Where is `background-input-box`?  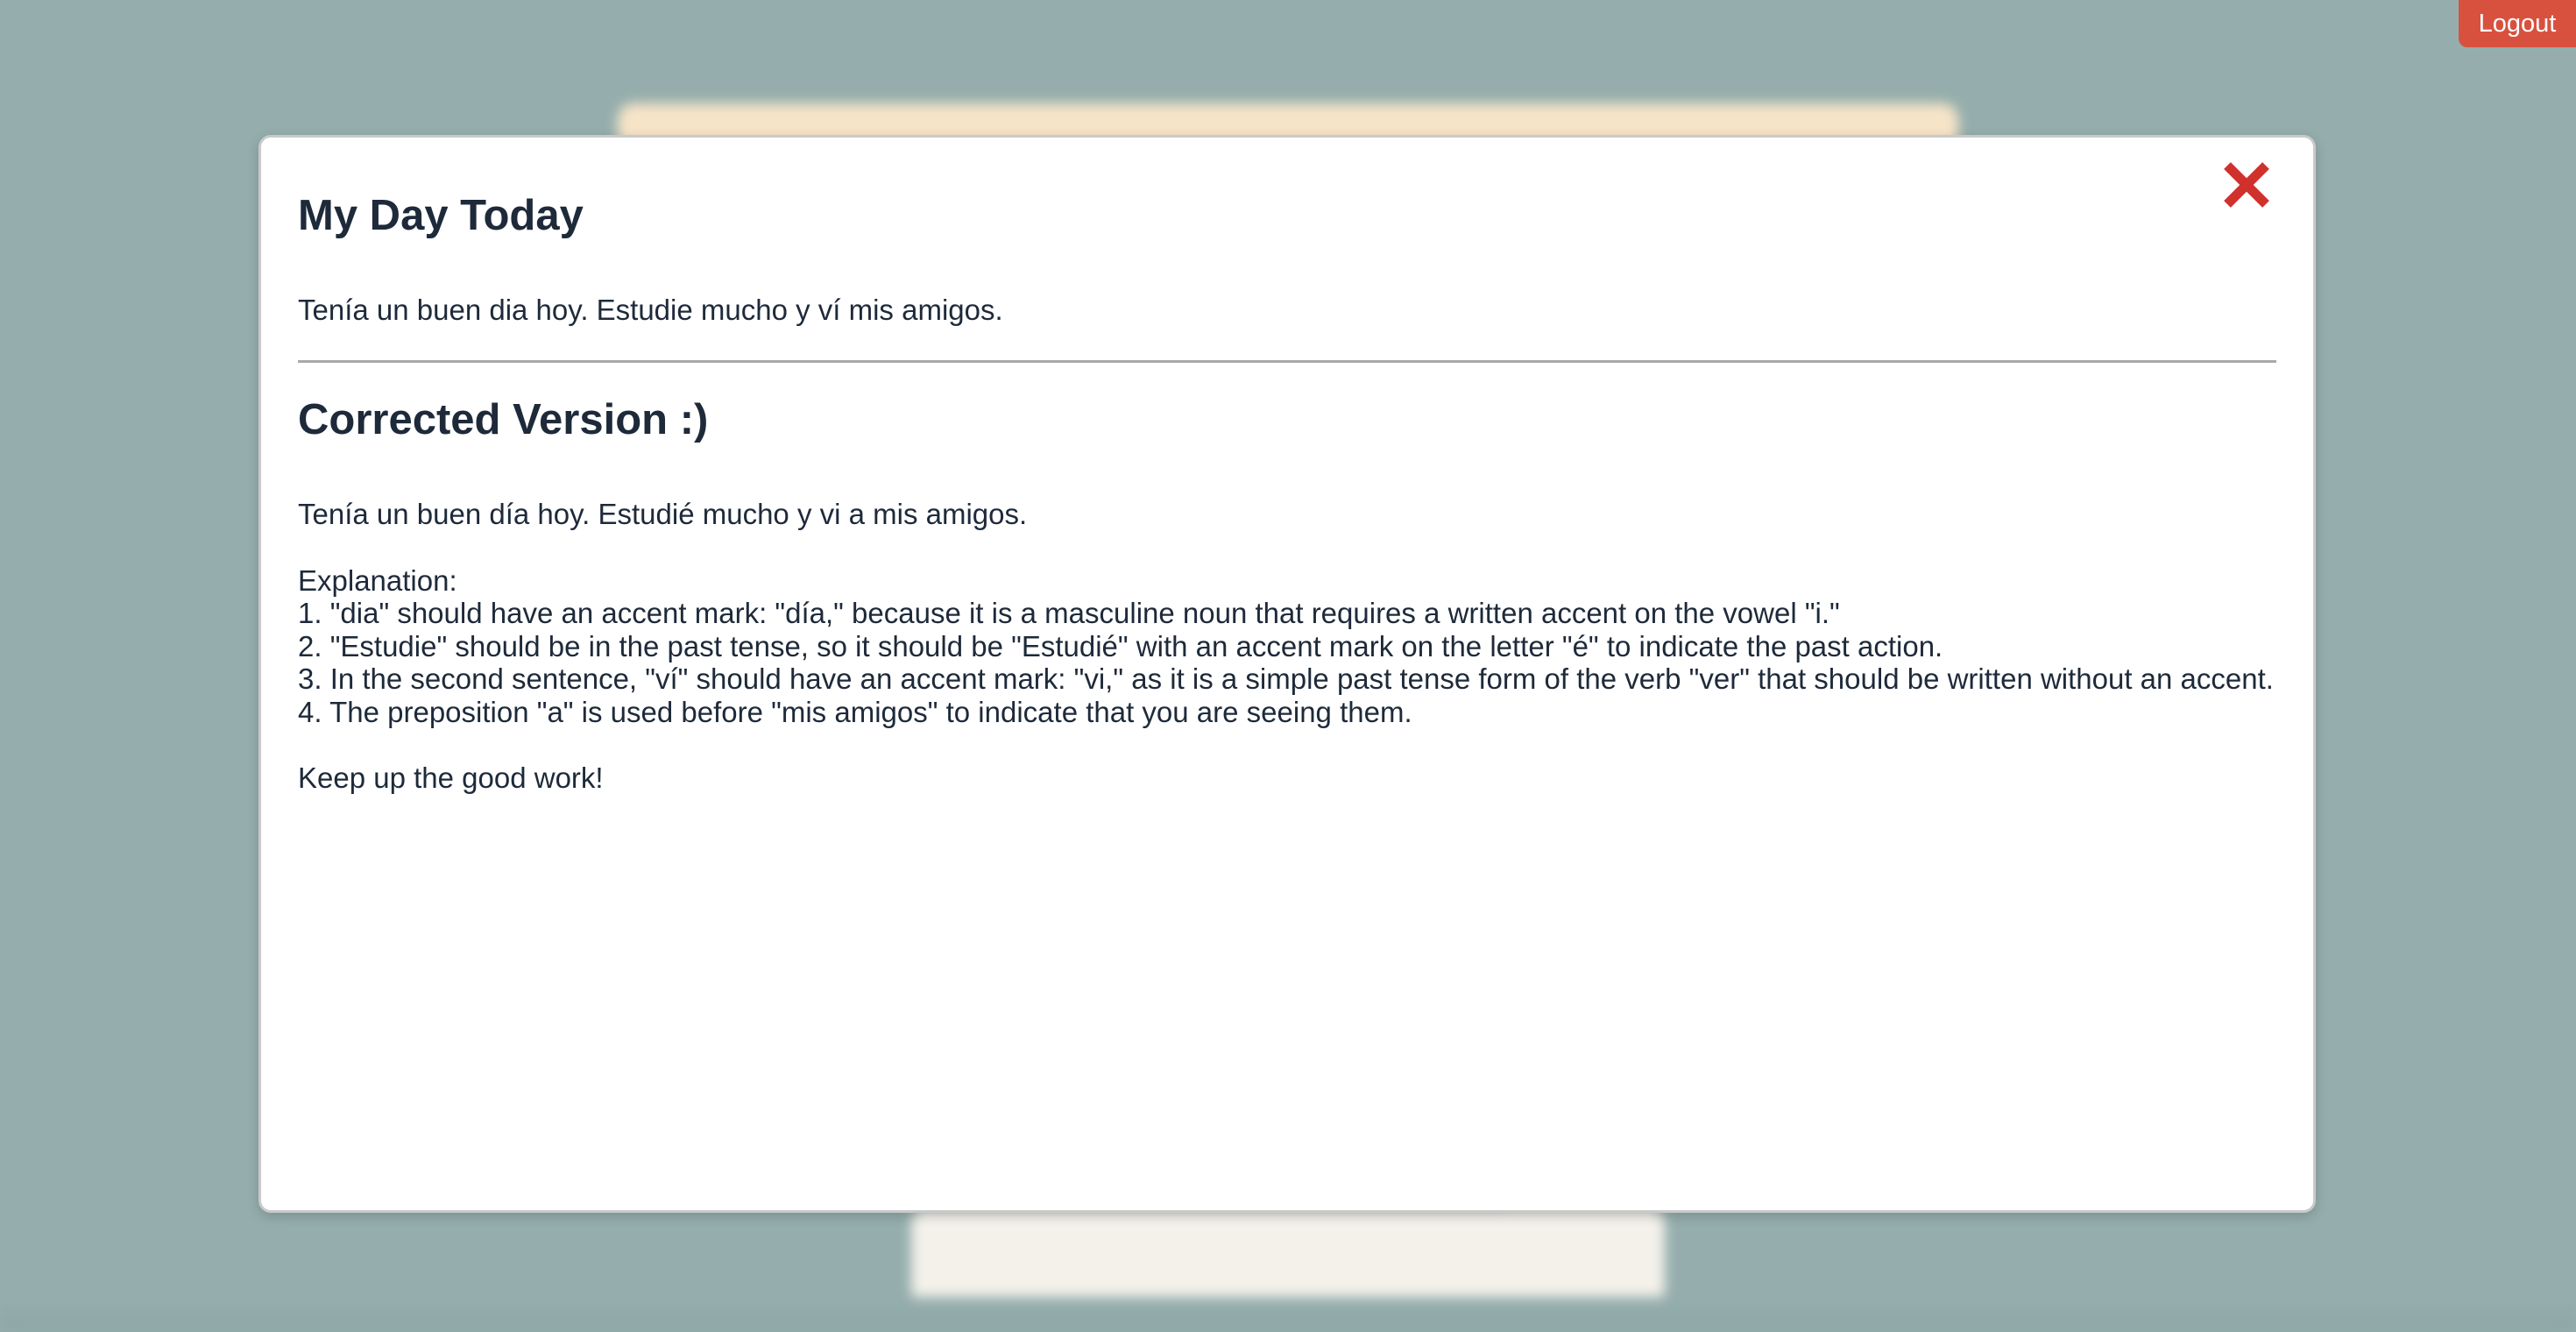
background-input-box is located at coordinates (1288, 1257).